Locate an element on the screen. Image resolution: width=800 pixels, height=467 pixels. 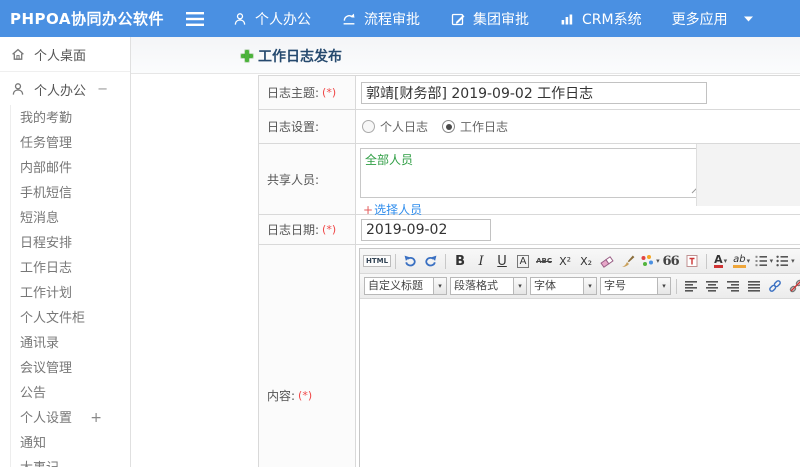
alignl-glyph is located at coordinates (691, 286).